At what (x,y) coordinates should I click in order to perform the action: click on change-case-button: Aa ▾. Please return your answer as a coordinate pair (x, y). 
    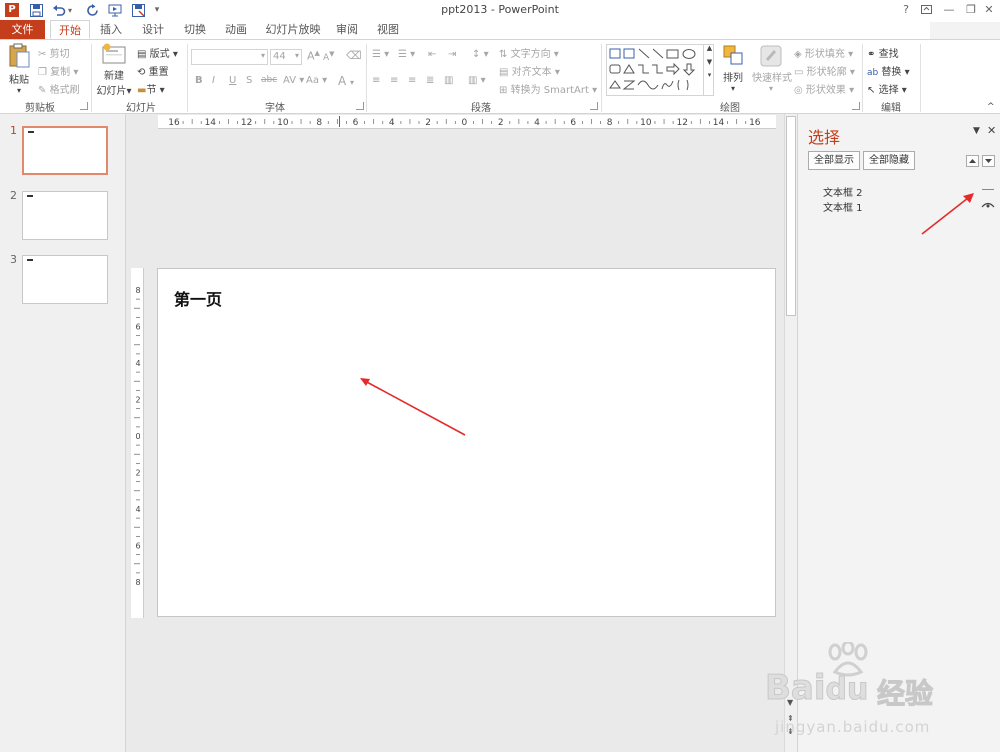
    Looking at the image, I should click on (316, 80).